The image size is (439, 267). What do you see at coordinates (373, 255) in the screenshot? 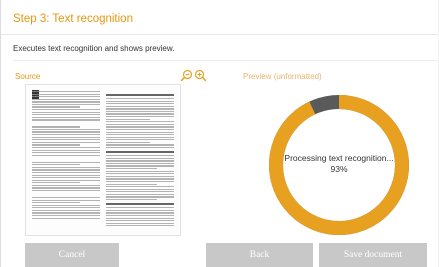
I see `save-document-button: Save document` at bounding box center [373, 255].